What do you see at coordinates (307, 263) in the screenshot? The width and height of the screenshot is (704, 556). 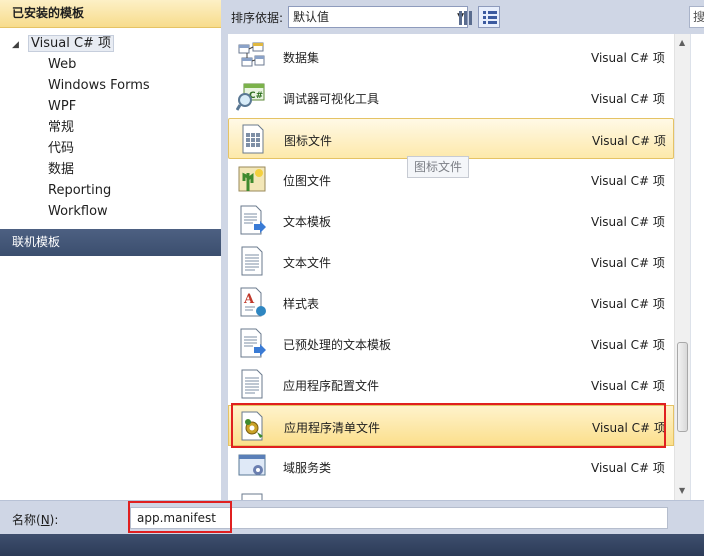 I see `list-item-name: 文本文件` at bounding box center [307, 263].